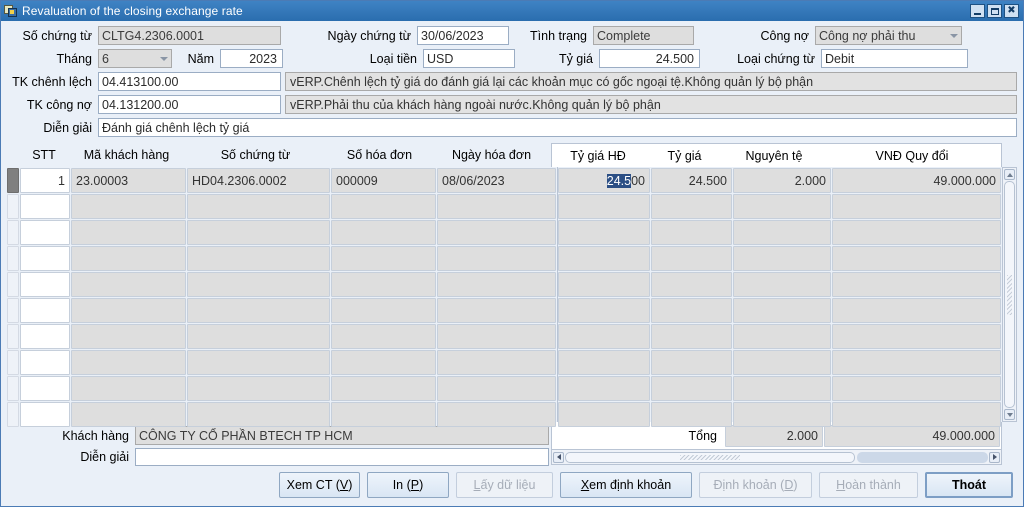 Image resolution: width=1024 pixels, height=507 pixels. Describe the element at coordinates (342, 457) in the screenshot. I see `dien-giai-detail-field` at that location.